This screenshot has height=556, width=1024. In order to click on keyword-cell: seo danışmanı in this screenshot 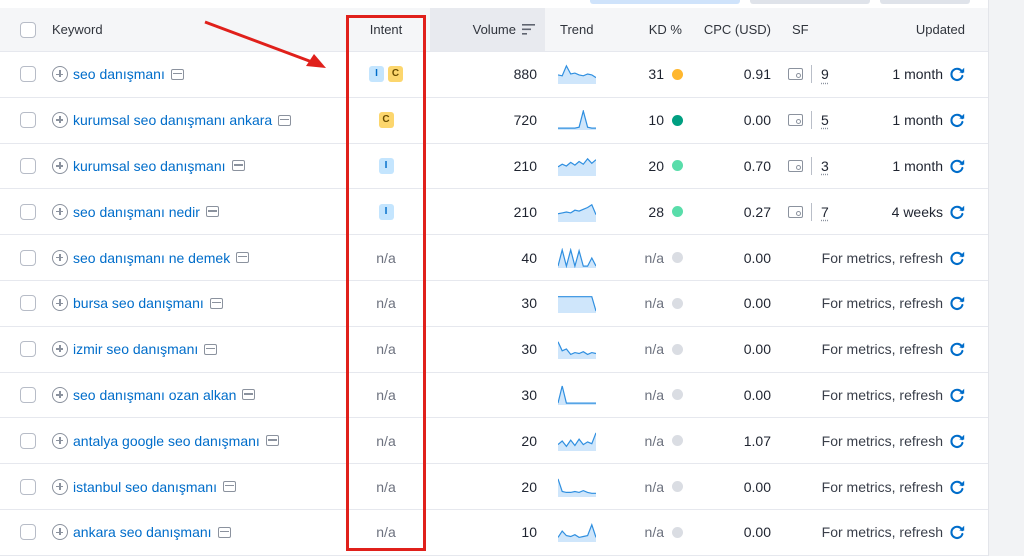, I will do `click(118, 74)`.